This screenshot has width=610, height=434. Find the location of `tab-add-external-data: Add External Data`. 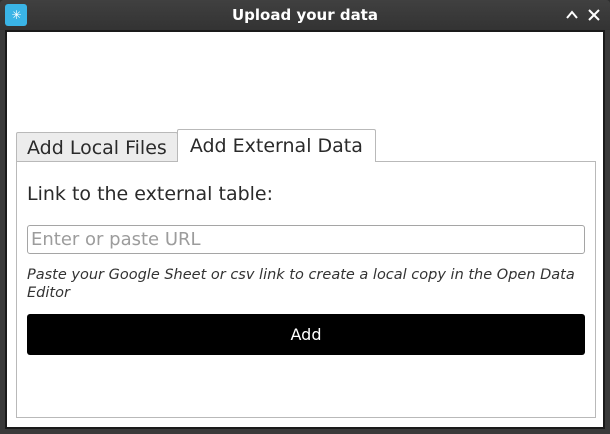

tab-add-external-data: Add External Data is located at coordinates (276, 145).